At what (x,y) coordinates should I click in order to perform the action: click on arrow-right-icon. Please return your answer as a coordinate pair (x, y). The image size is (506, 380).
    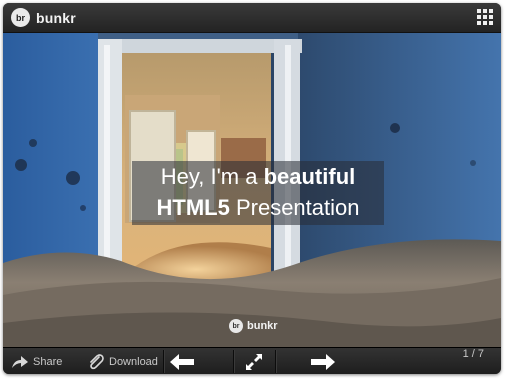
    Looking at the image, I should click on (323, 361).